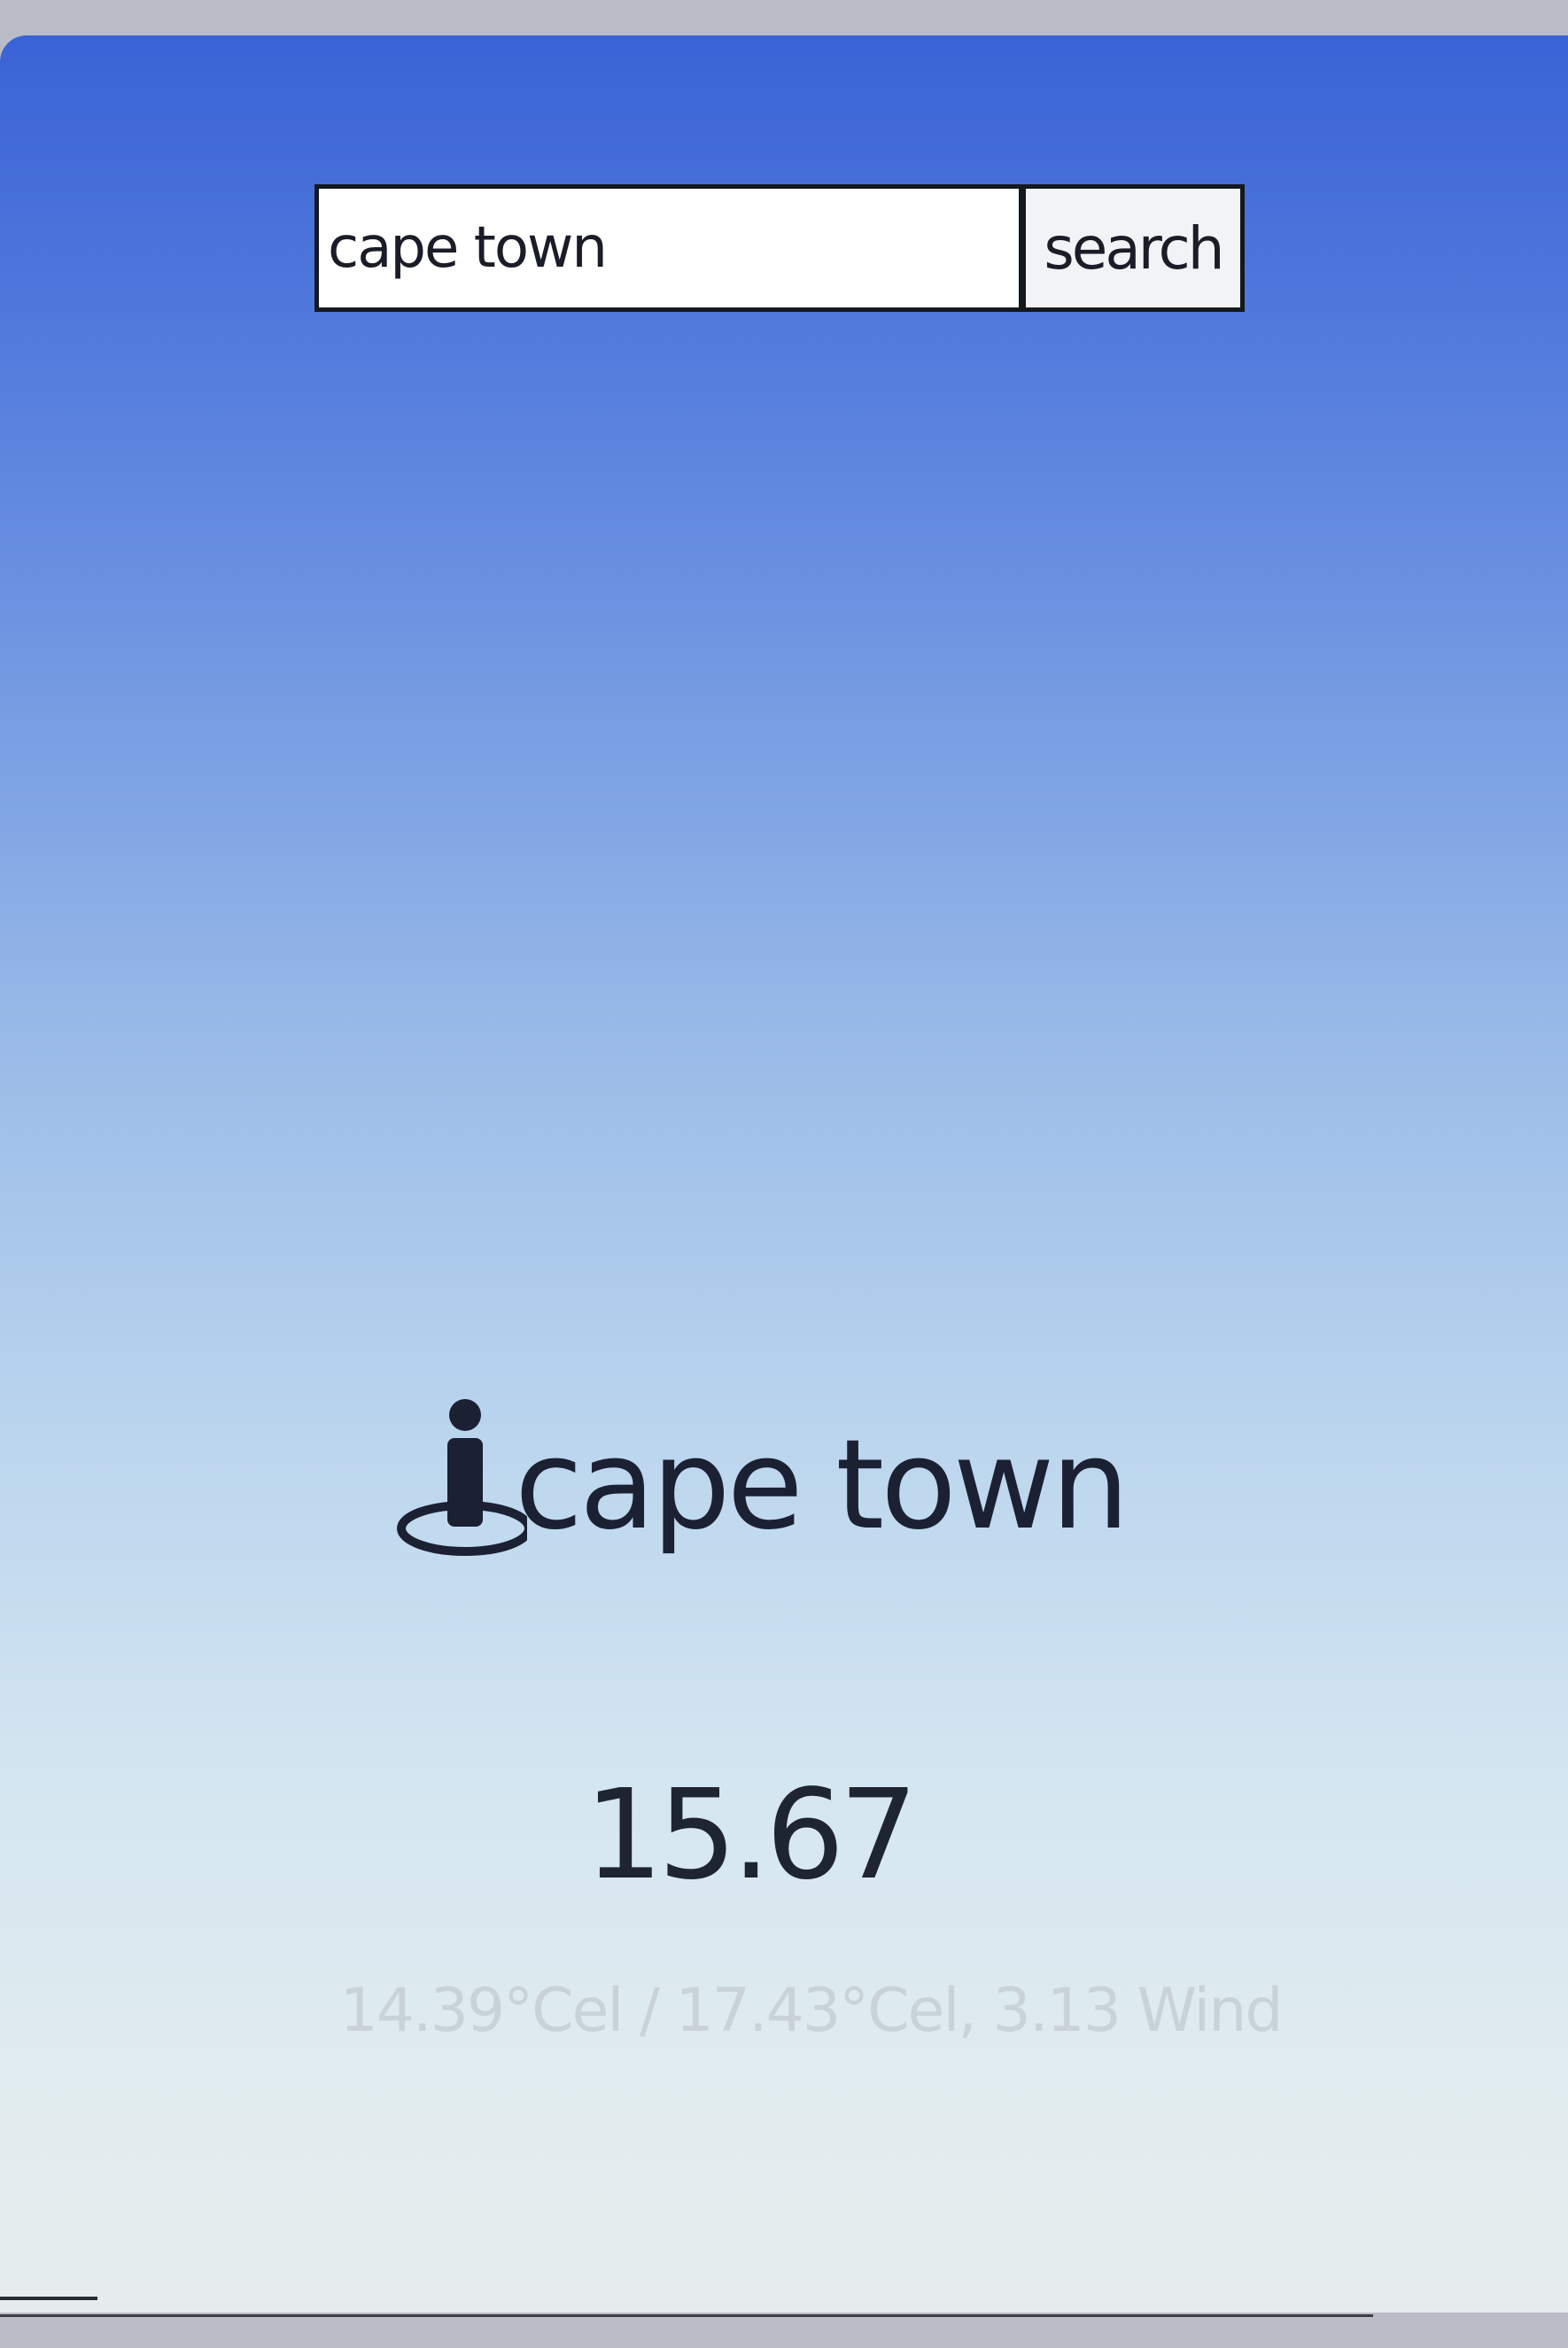 This screenshot has height=2348, width=1568. Describe the element at coordinates (668, 248) in the screenshot. I see `search-input` at that location.